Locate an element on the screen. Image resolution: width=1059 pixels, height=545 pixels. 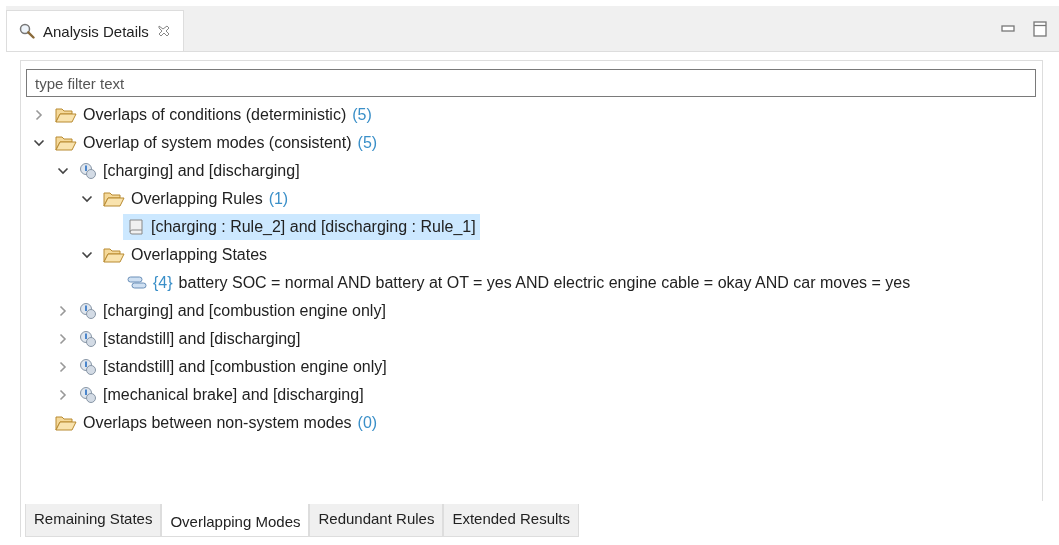
search-icon is located at coordinates (27, 31).